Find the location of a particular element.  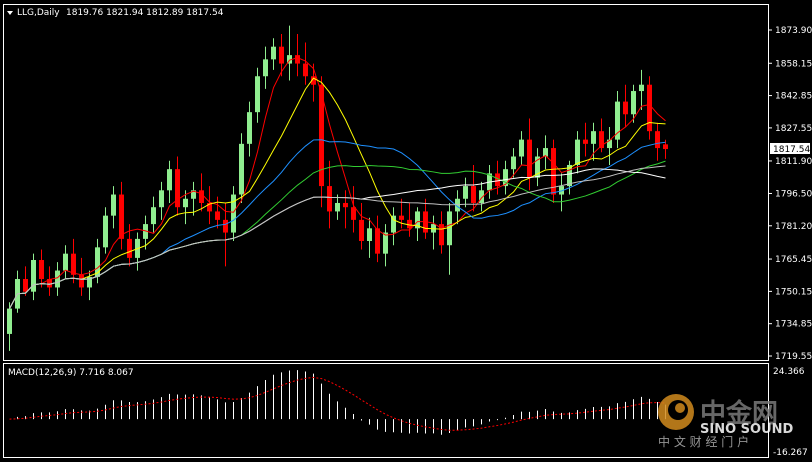

price-tick-label: 1858.15 is located at coordinates (793, 64).